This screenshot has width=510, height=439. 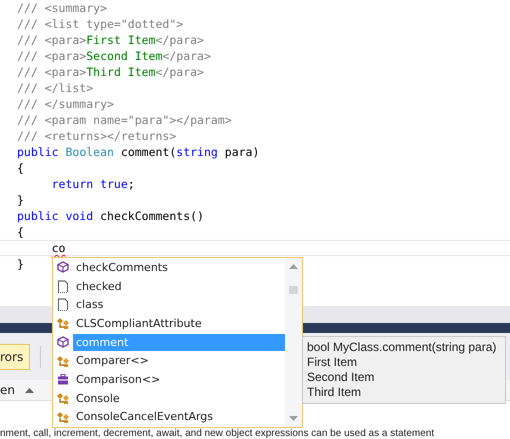 What do you see at coordinates (293, 266) in the screenshot?
I see `scroll-up-icon` at bounding box center [293, 266].